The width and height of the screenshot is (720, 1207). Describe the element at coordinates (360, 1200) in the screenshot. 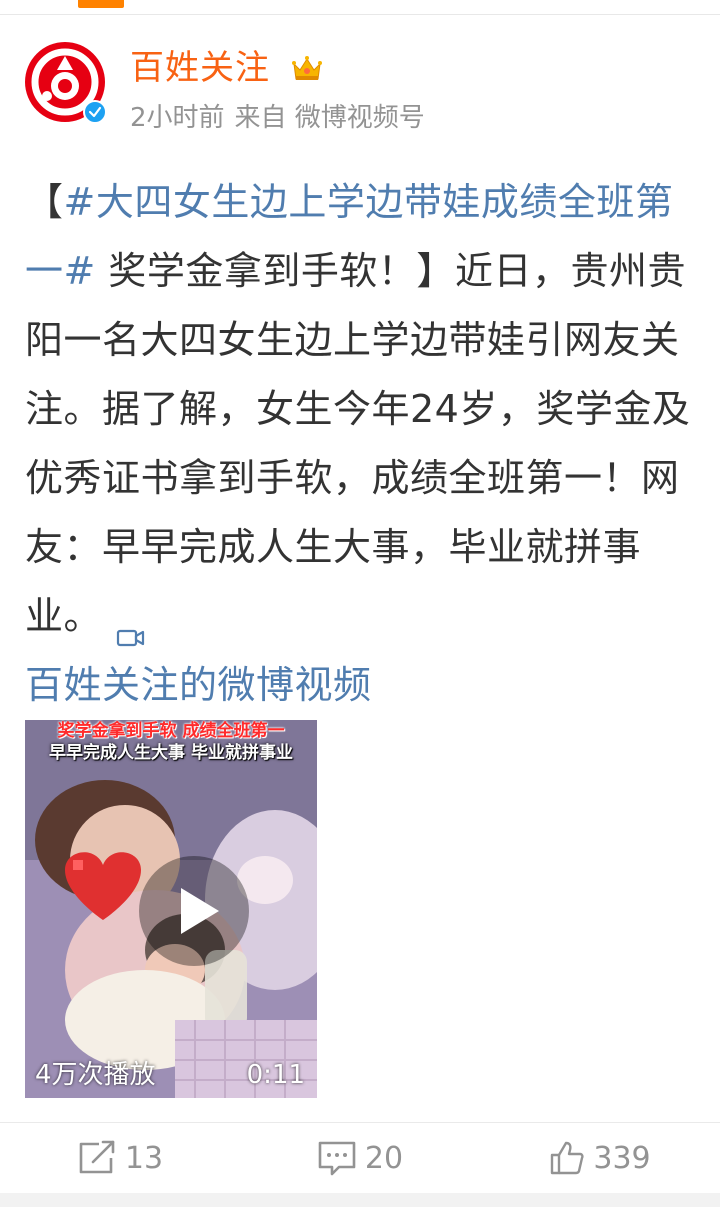

I see `bottom-strip` at that location.